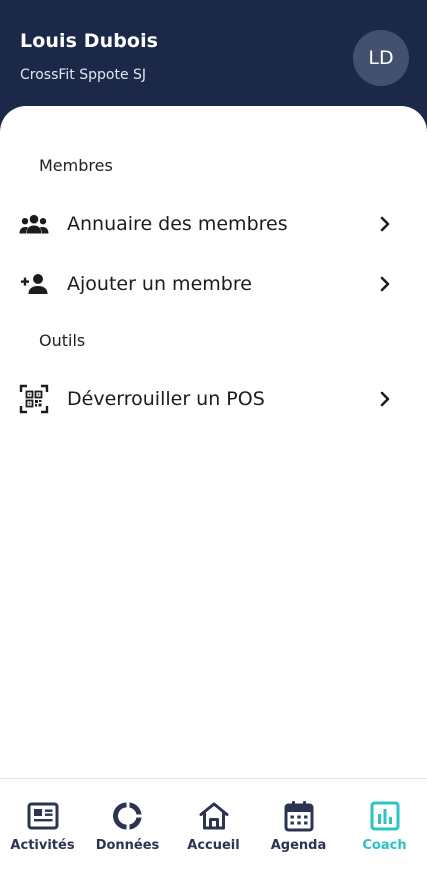 This screenshot has height=881, width=427. I want to click on avatar: LD, so click(381, 58).